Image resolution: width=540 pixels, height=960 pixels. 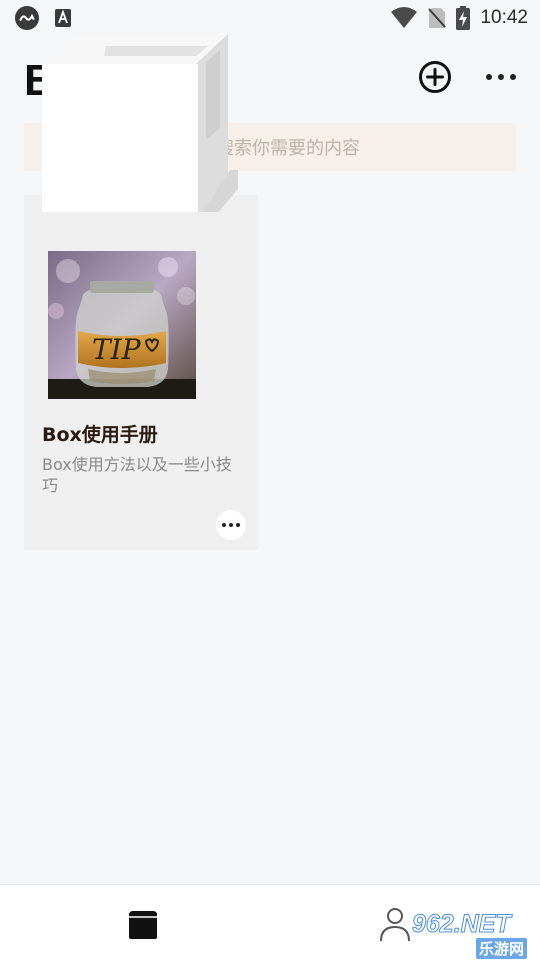 I want to click on add-circle-icon, so click(x=435, y=77).